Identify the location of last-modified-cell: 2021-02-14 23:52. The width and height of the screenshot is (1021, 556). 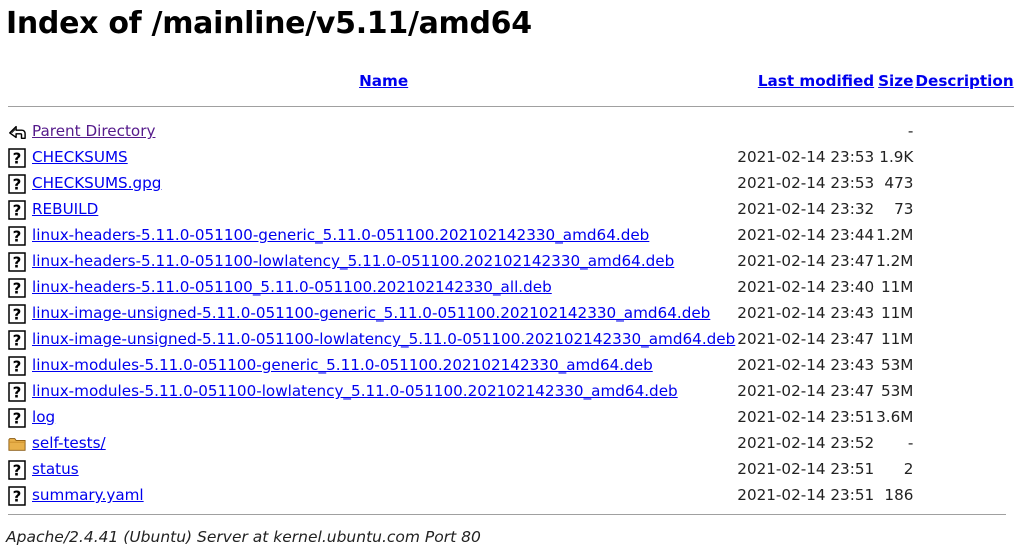
(806, 443).